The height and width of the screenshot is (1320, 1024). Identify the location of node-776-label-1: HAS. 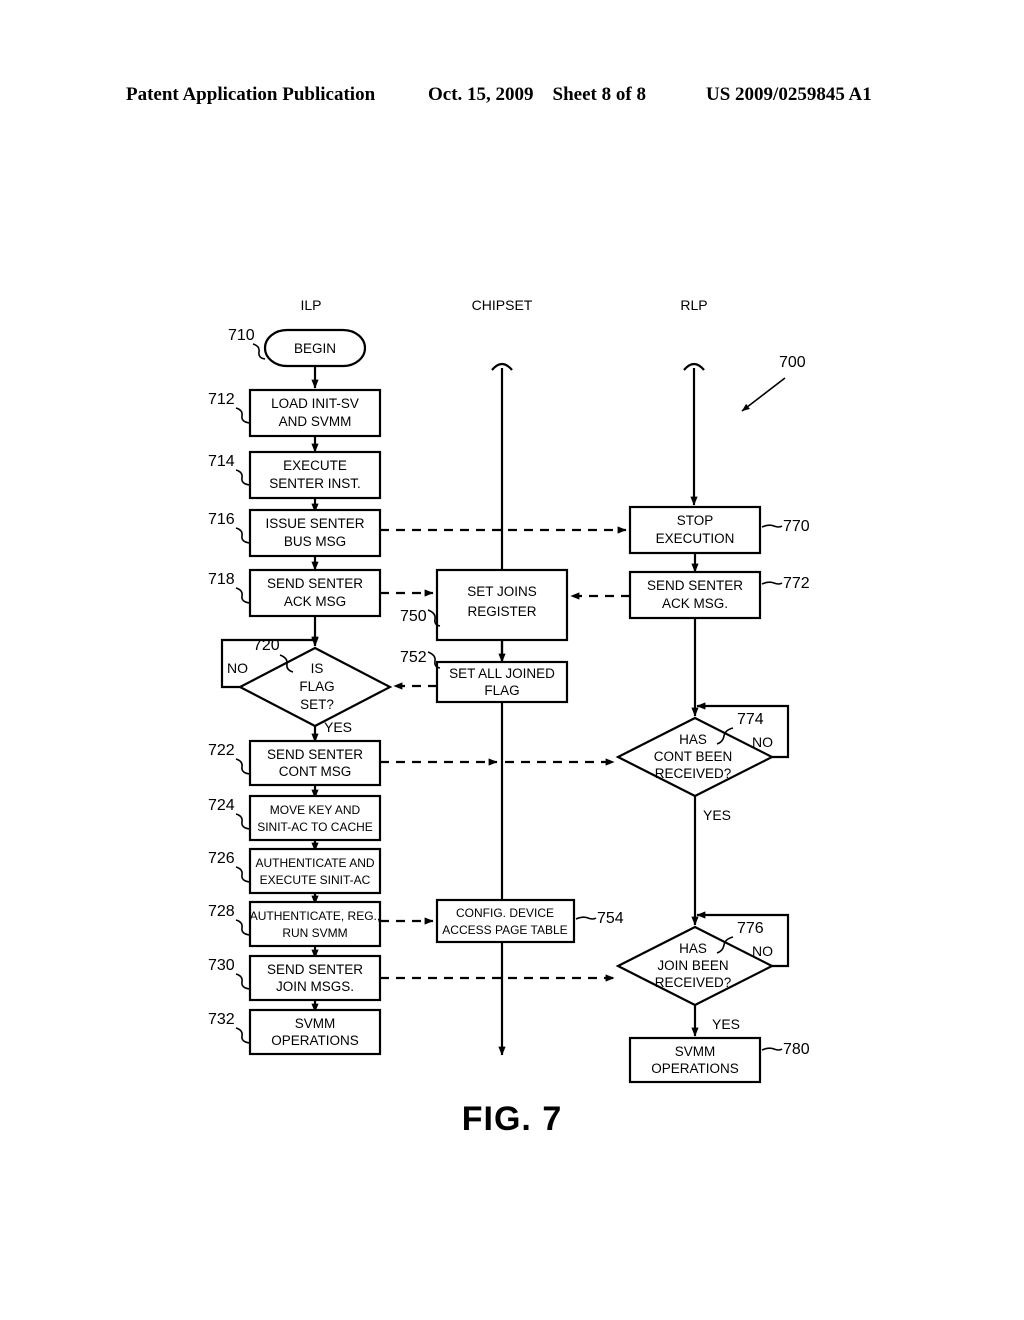
(693, 948).